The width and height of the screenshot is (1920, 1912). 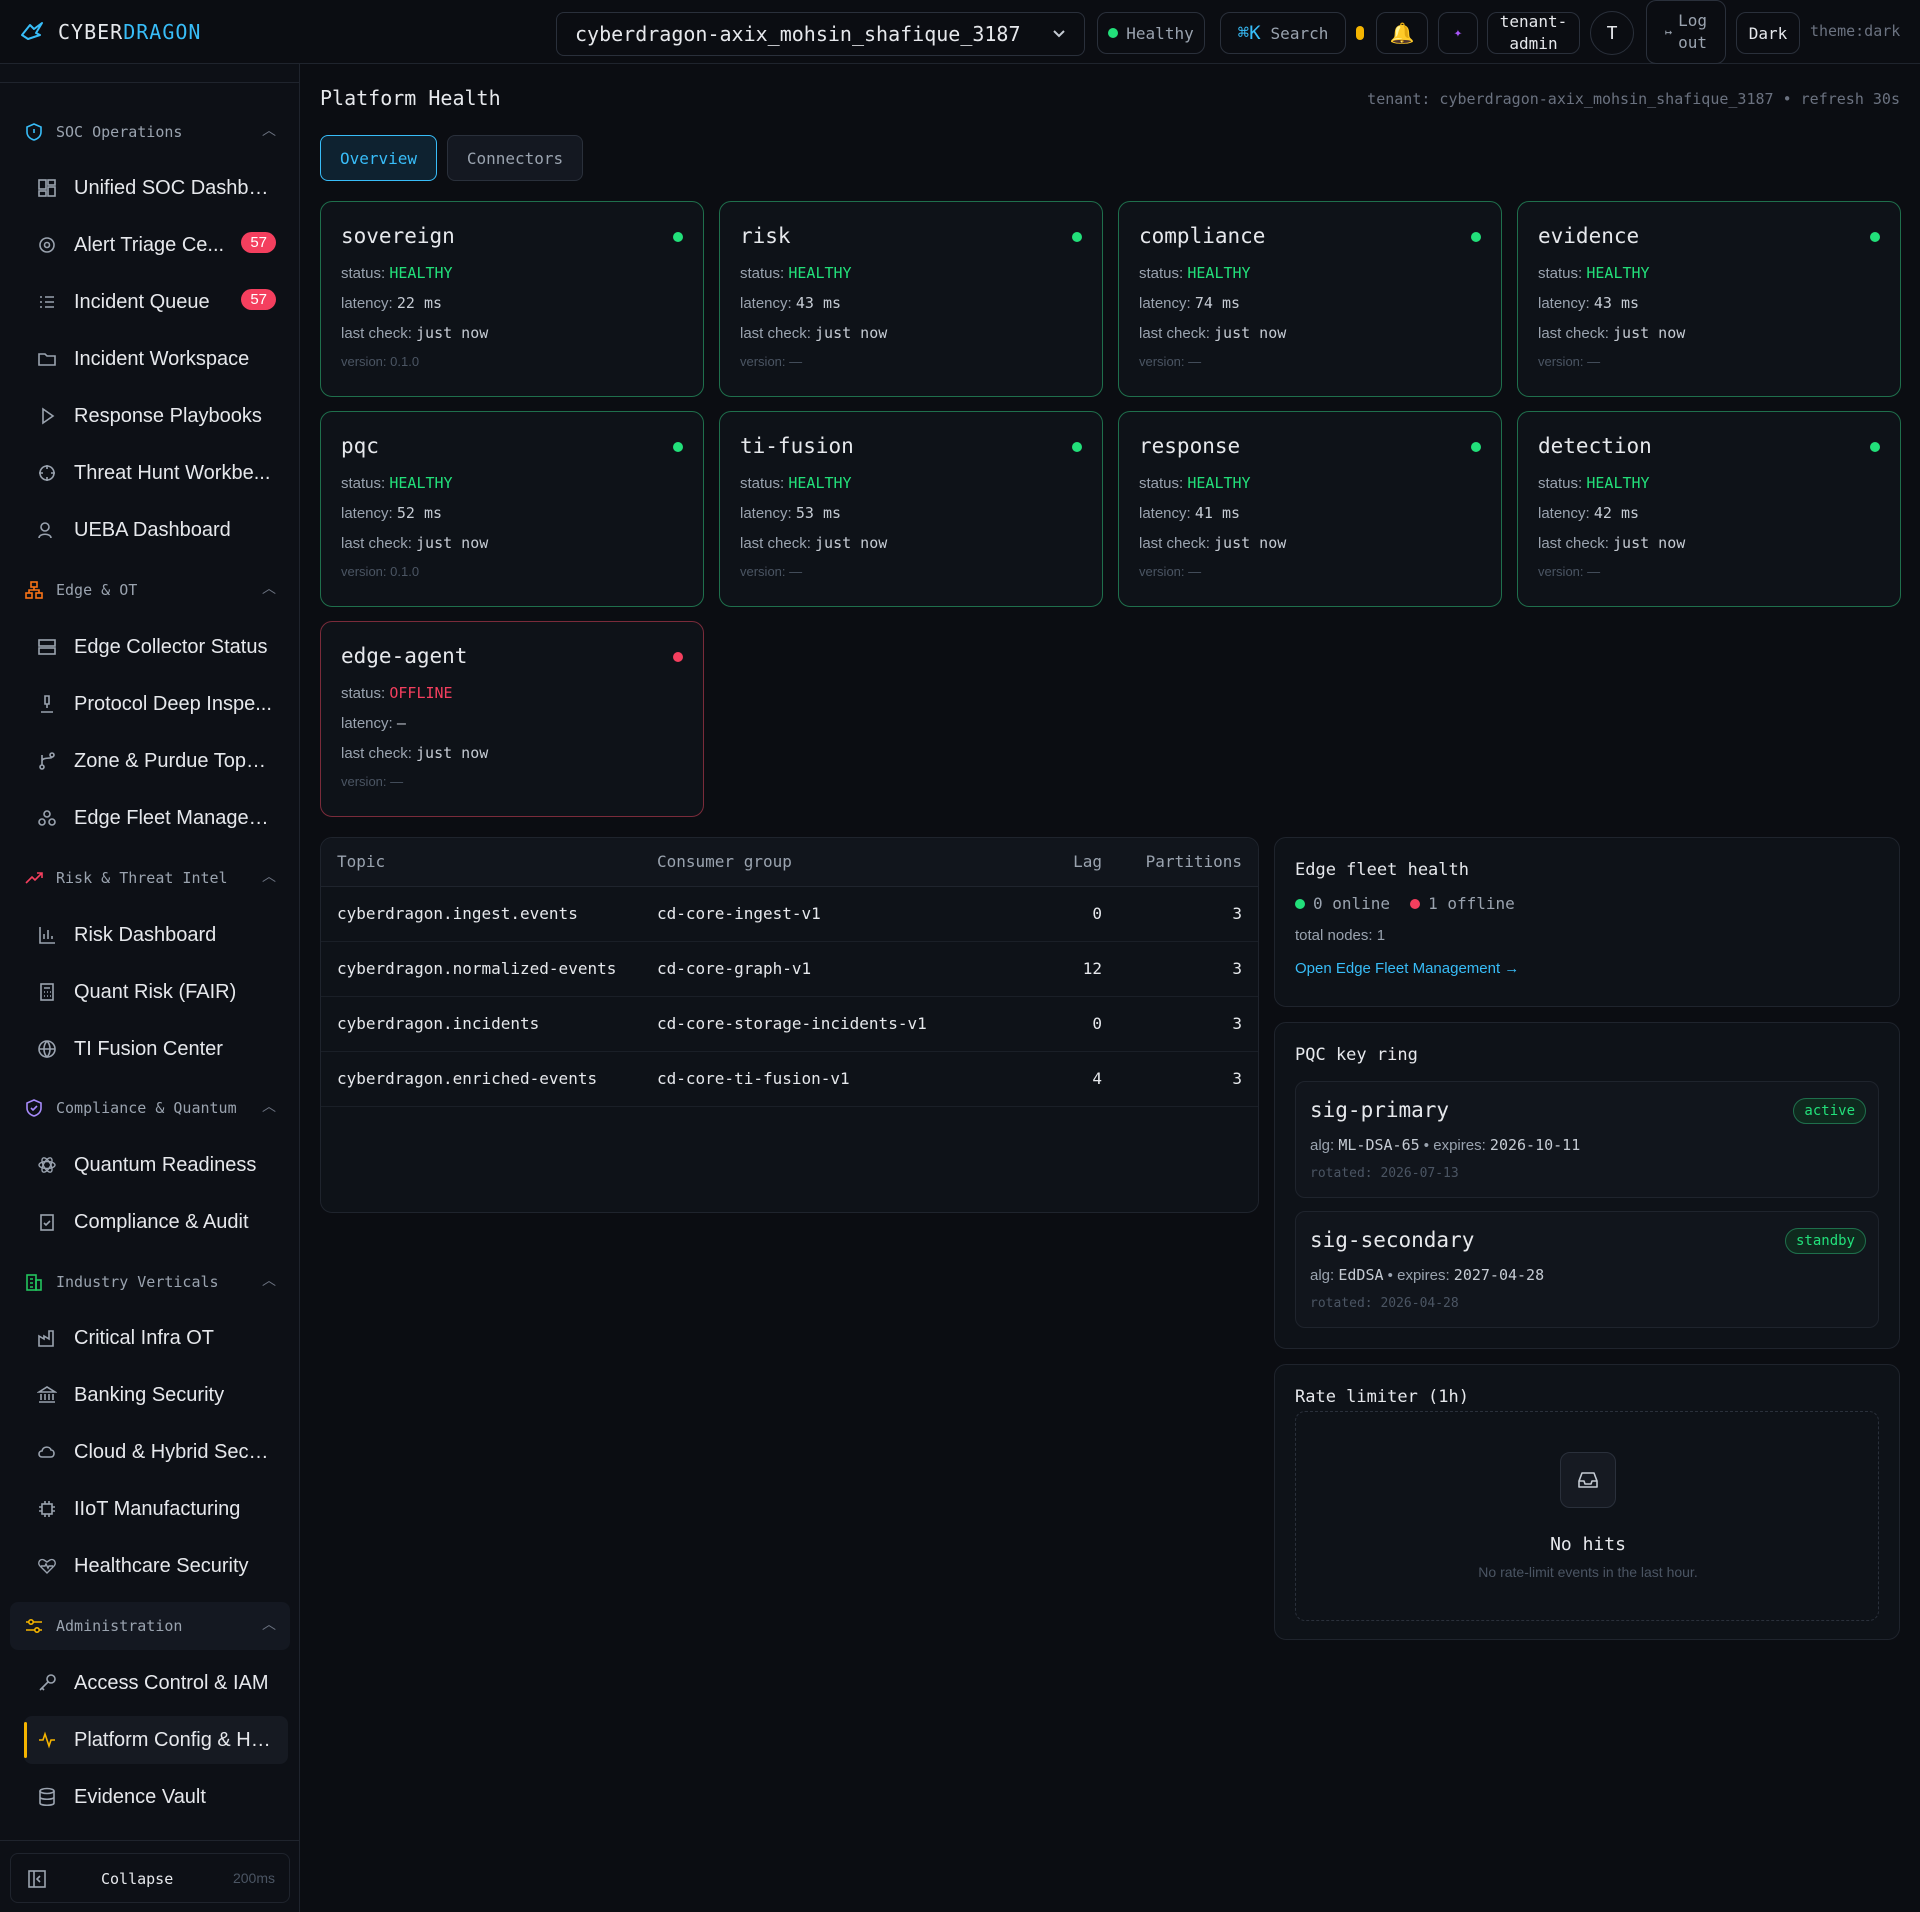 I want to click on sidebar-item-alert-triage: Alert Triage Ce... 57, so click(x=156, y=245).